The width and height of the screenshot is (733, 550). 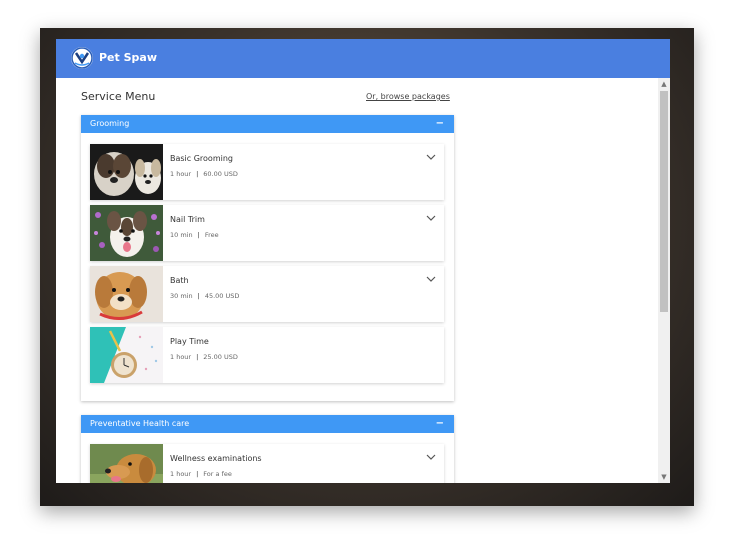 What do you see at coordinates (82, 58) in the screenshot?
I see `pet-spaw-logo-icon` at bounding box center [82, 58].